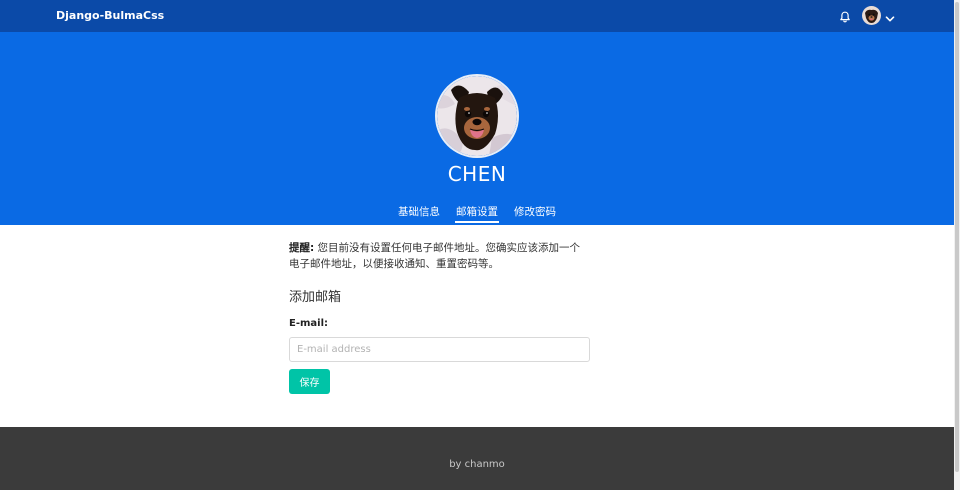  What do you see at coordinates (309, 323) in the screenshot?
I see `email-label: E-mail:` at bounding box center [309, 323].